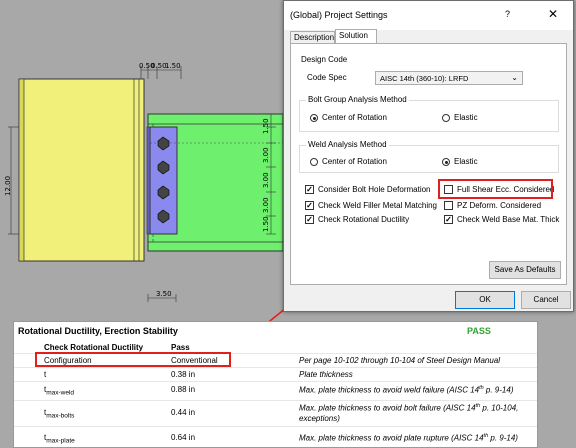 This screenshot has width=576, height=448. Describe the element at coordinates (347, 144) in the screenshot. I see `weld-analysis-title: Weld Analysis Method` at that location.